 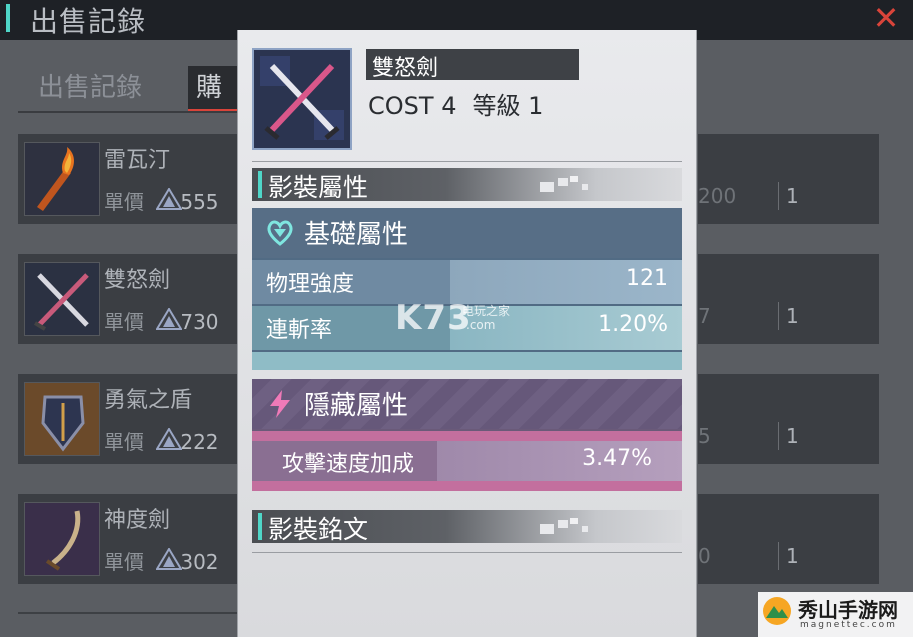 I want to click on unit-price: 單價 302, so click(x=161, y=560).